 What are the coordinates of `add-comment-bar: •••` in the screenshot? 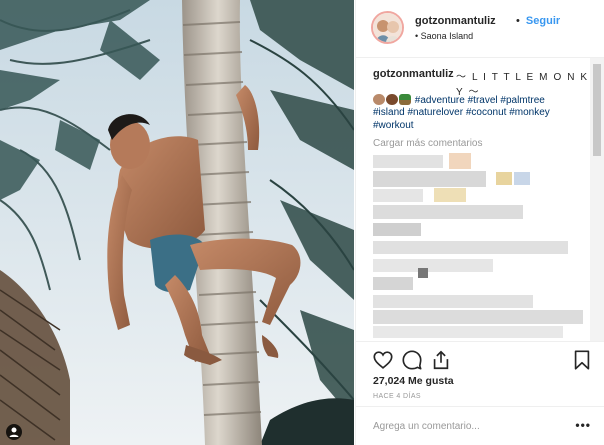 It's located at (480, 425).